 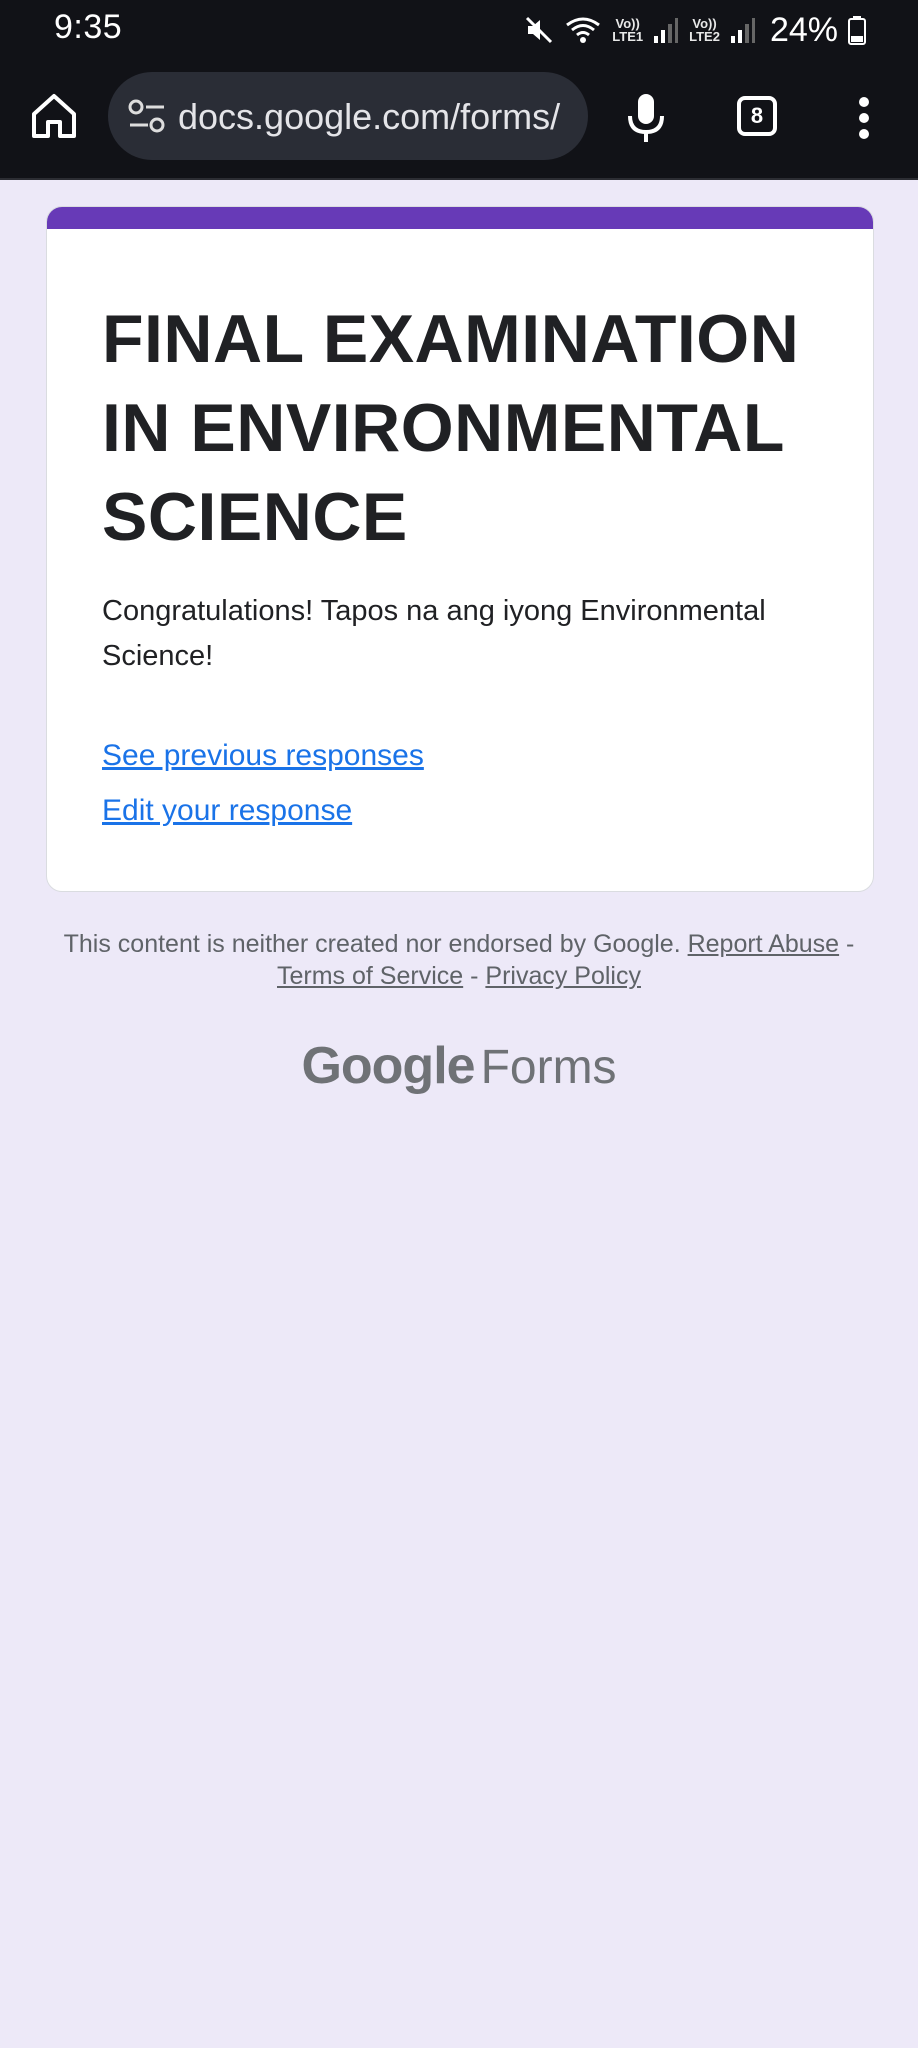 I want to click on address-bar: docs.google.com/forms/, so click(x=348, y=116).